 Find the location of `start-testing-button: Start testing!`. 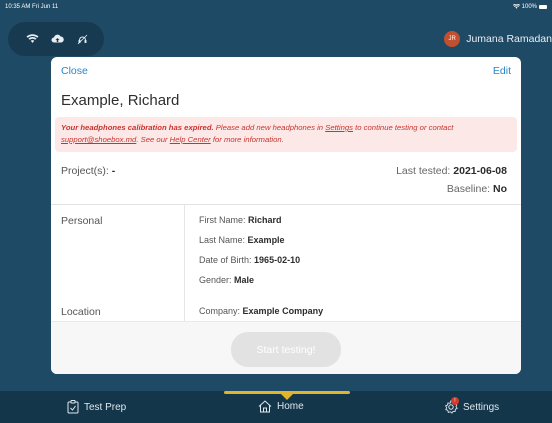

start-testing-button: Start testing! is located at coordinates (286, 349).